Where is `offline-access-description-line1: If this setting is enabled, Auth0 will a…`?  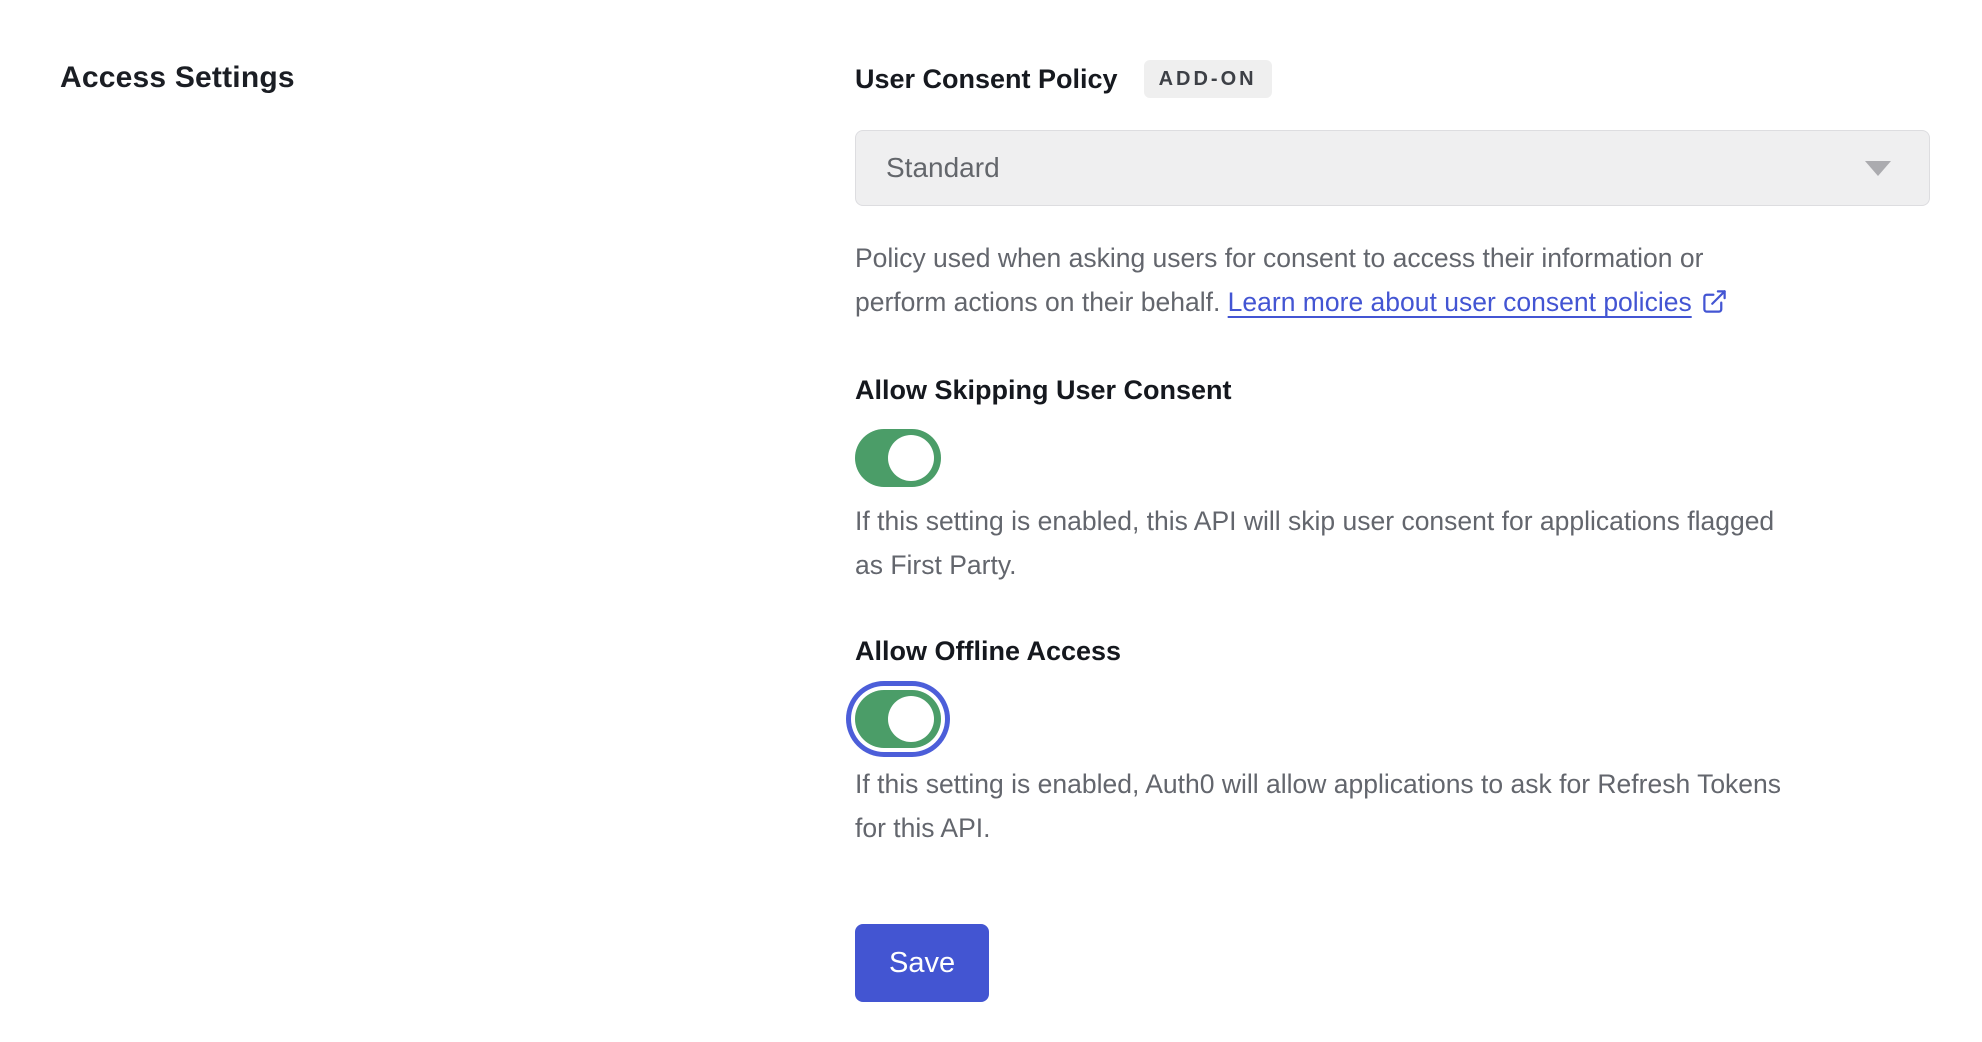
offline-access-description-line1: If this setting is enabled, Auth0 will a… is located at coordinates (1318, 784).